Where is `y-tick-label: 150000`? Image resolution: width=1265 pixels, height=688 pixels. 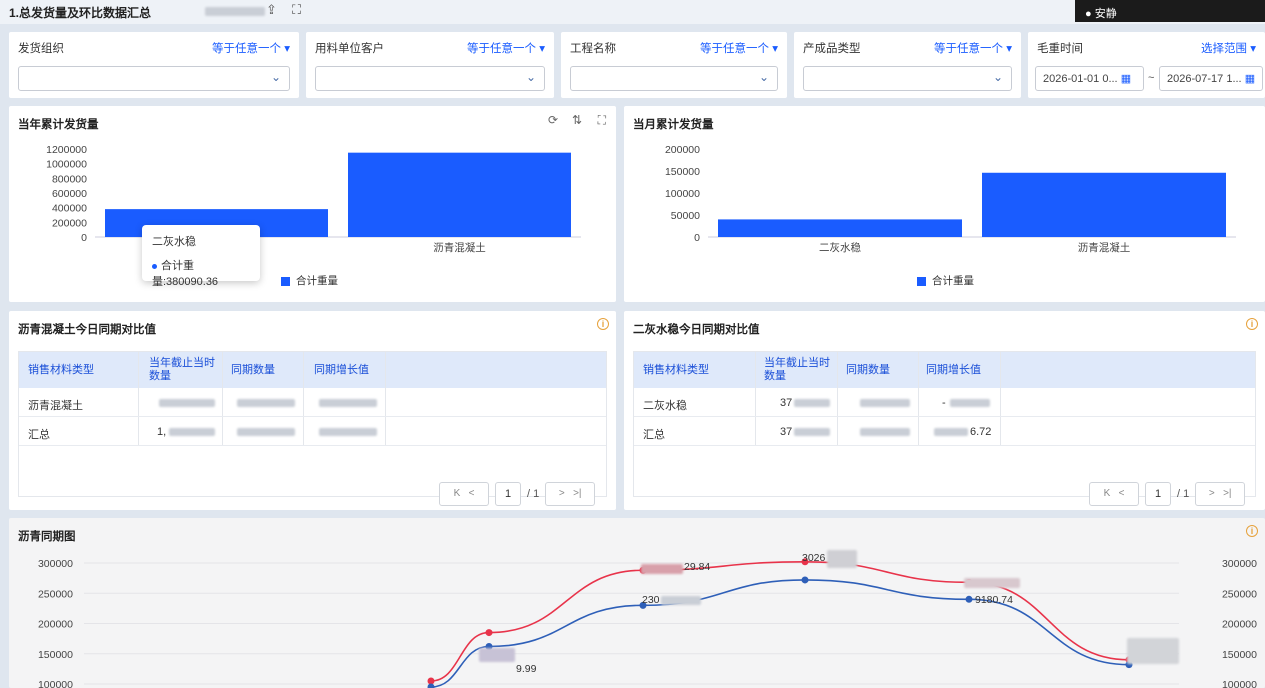 y-tick-label: 150000 is located at coordinates (55, 655).